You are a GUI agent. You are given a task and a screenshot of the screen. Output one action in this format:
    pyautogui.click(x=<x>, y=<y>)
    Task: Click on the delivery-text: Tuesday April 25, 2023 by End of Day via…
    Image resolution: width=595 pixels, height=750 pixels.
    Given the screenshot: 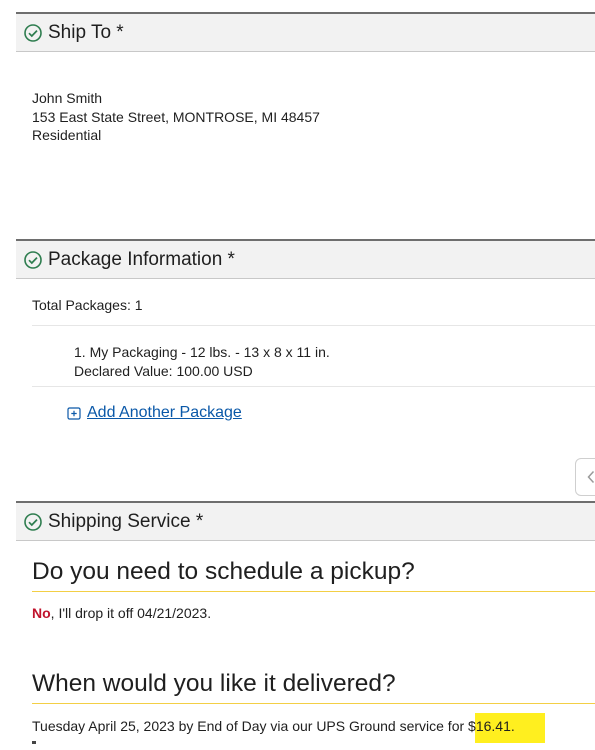 What is the action you would take?
    pyautogui.click(x=250, y=726)
    